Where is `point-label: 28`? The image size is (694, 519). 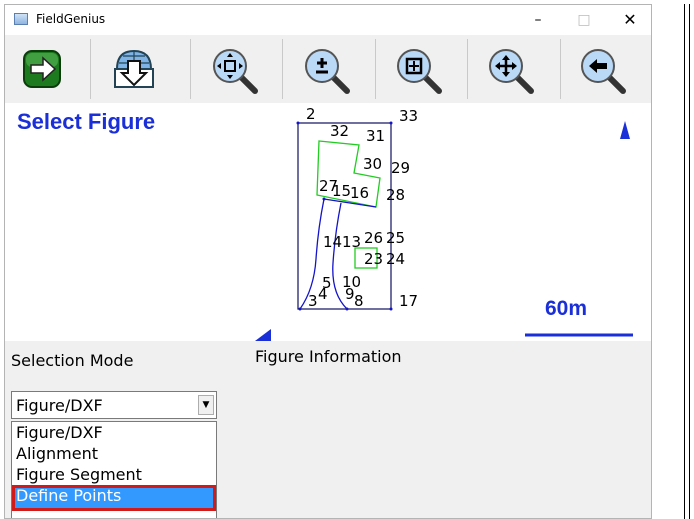 point-label: 28 is located at coordinates (396, 195).